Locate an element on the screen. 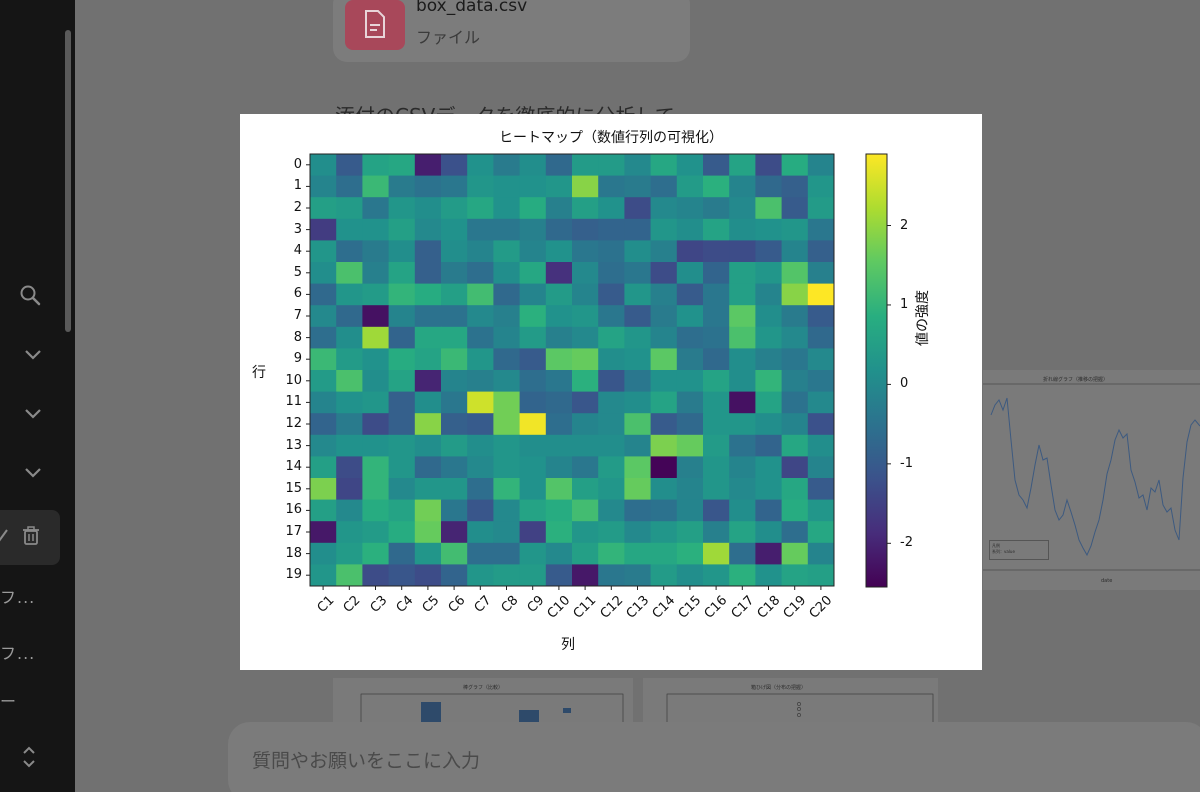 The image size is (1200, 792). expand-updown-icon is located at coordinates (29, 757).